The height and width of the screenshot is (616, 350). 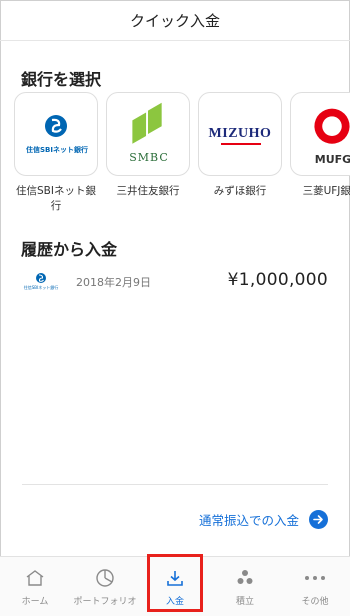 What do you see at coordinates (148, 191) in the screenshot?
I see `bank-label-smbc: 三井住友銀行` at bounding box center [148, 191].